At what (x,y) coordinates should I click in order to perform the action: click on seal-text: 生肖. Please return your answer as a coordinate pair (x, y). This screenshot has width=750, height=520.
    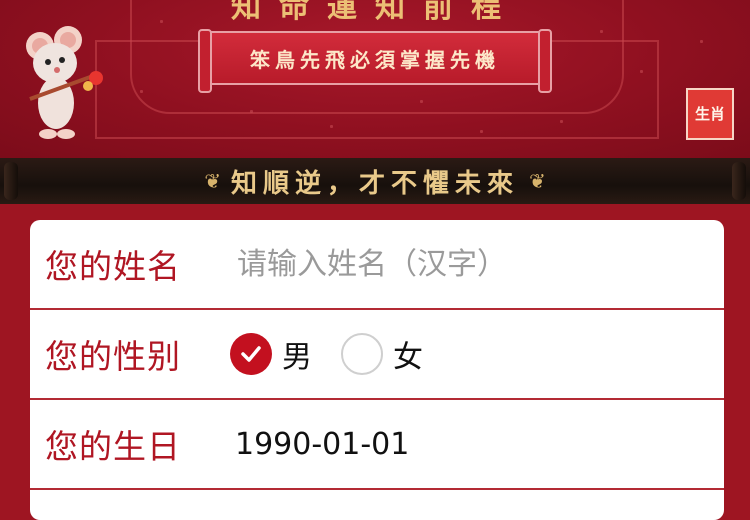
    Looking at the image, I should click on (709, 114).